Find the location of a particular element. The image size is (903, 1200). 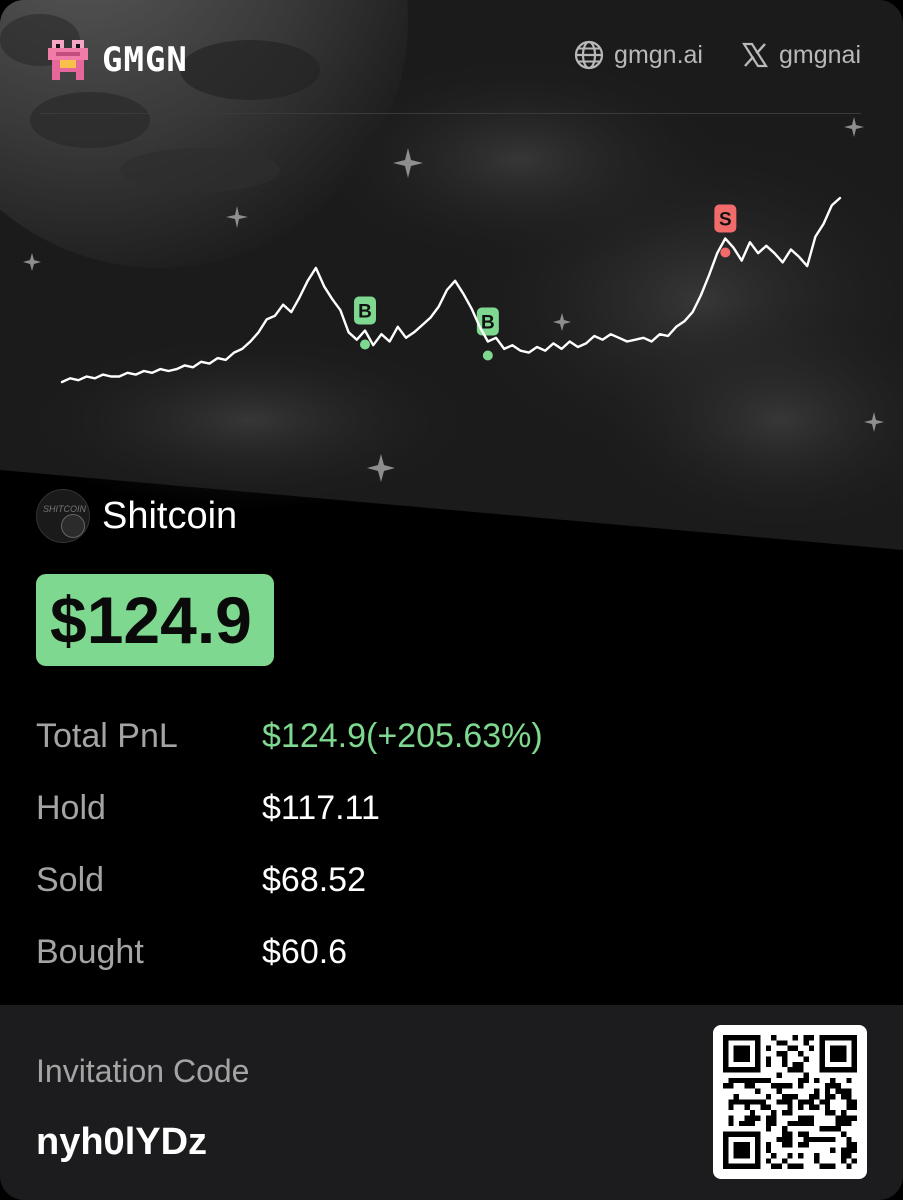

stat-value: $60.6 is located at coordinates (305, 951).